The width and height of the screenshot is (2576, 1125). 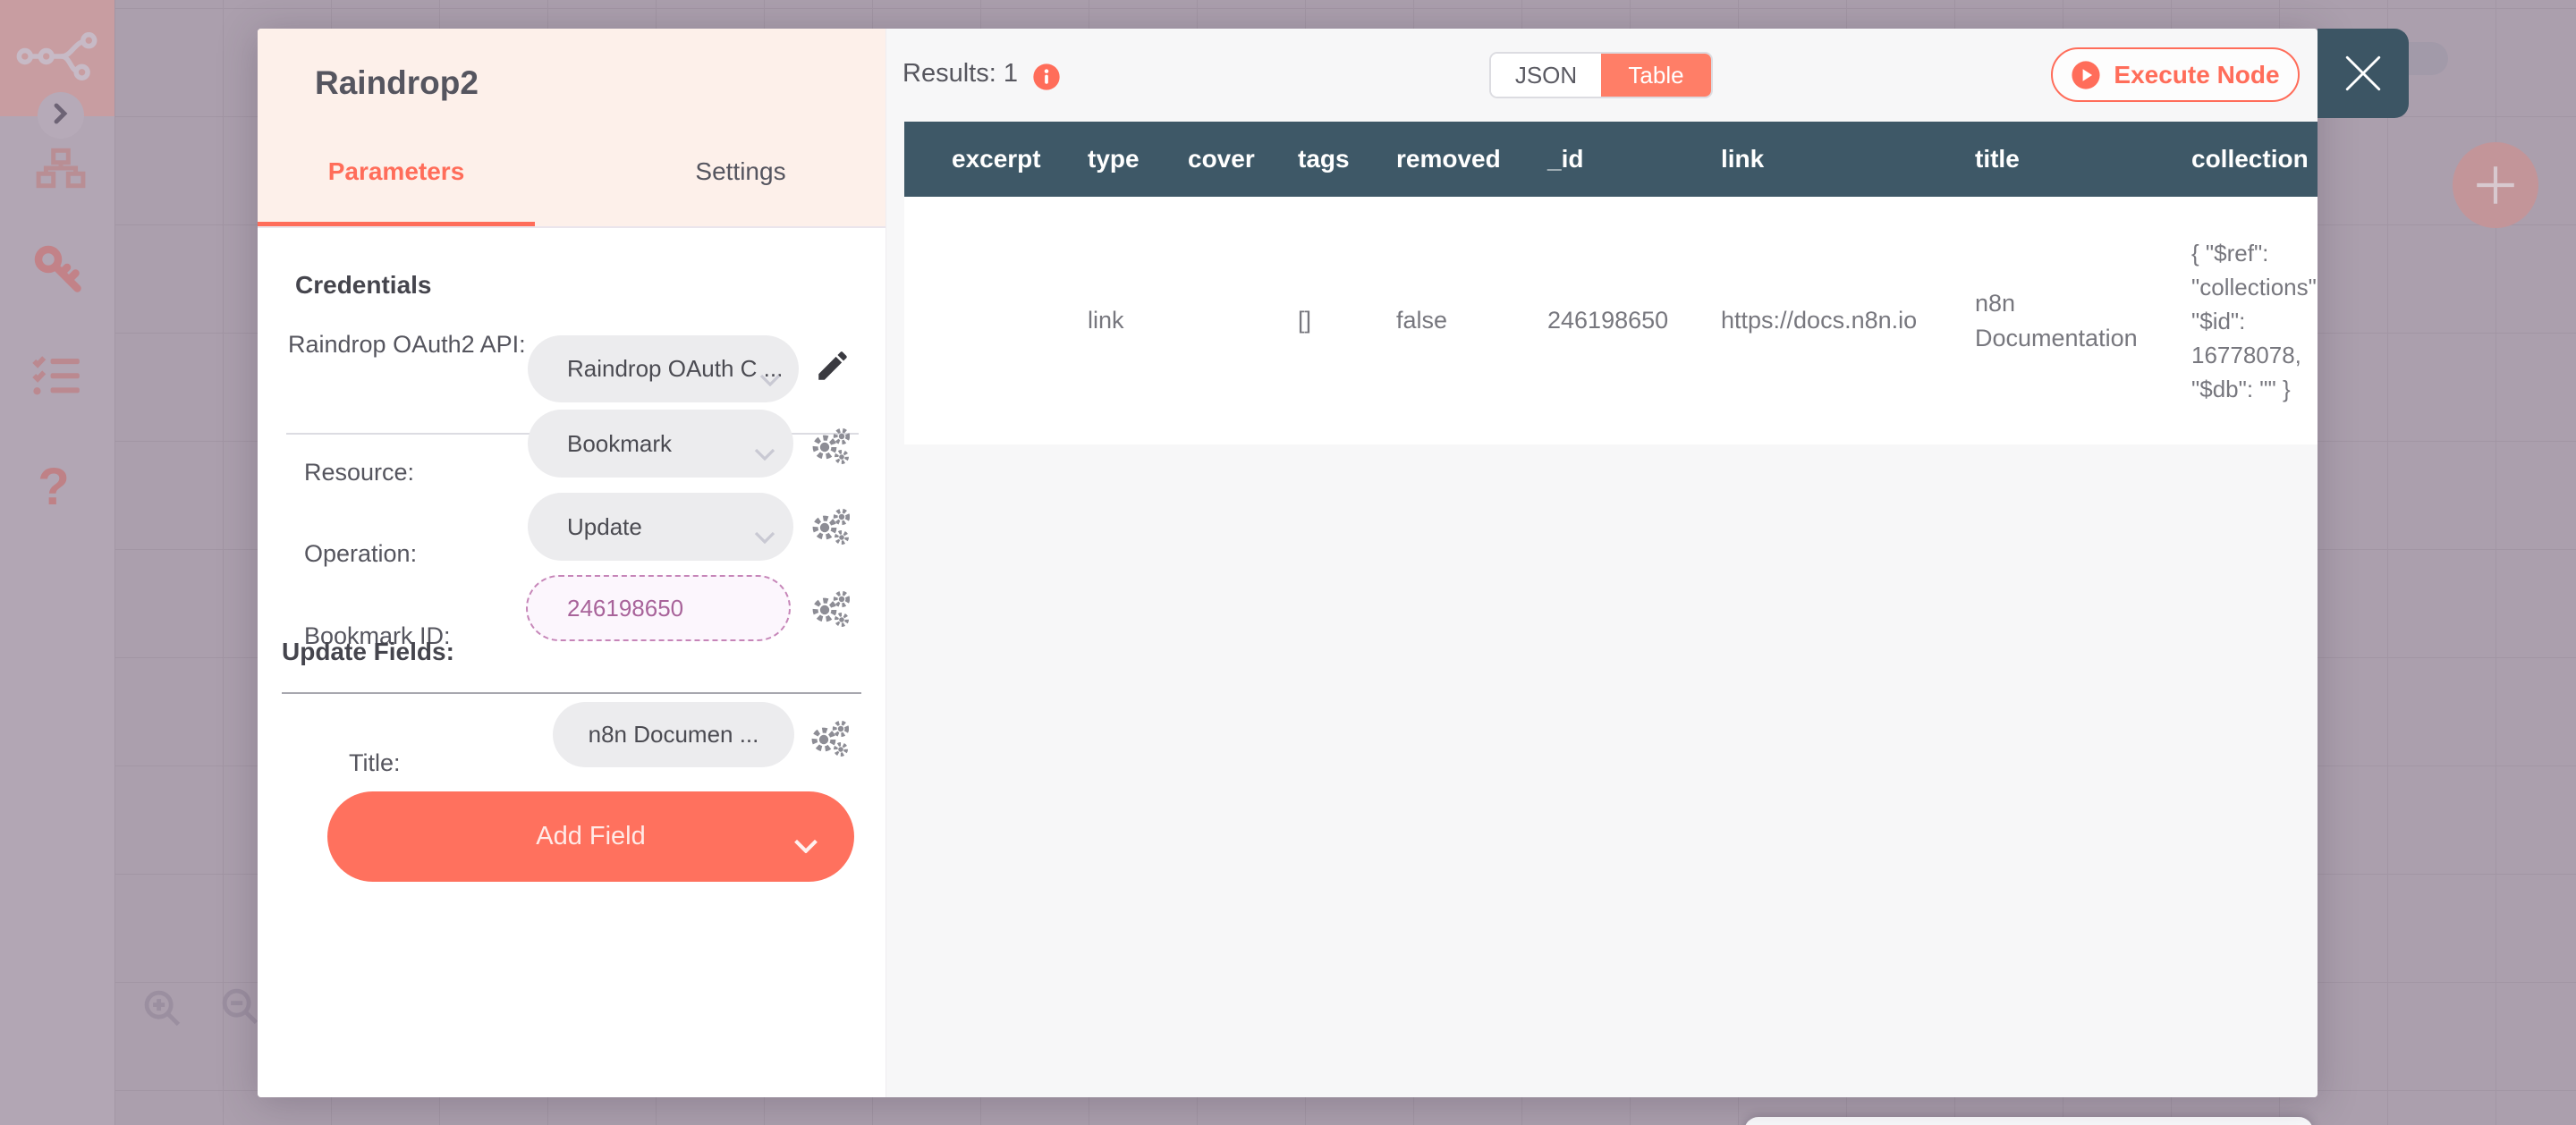 What do you see at coordinates (359, 473) in the screenshot?
I see `resource-label: Resource:` at bounding box center [359, 473].